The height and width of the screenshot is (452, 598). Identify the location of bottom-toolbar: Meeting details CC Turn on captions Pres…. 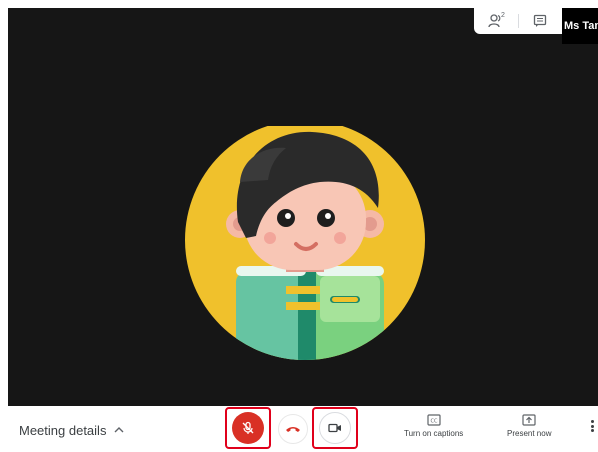
(299, 429).